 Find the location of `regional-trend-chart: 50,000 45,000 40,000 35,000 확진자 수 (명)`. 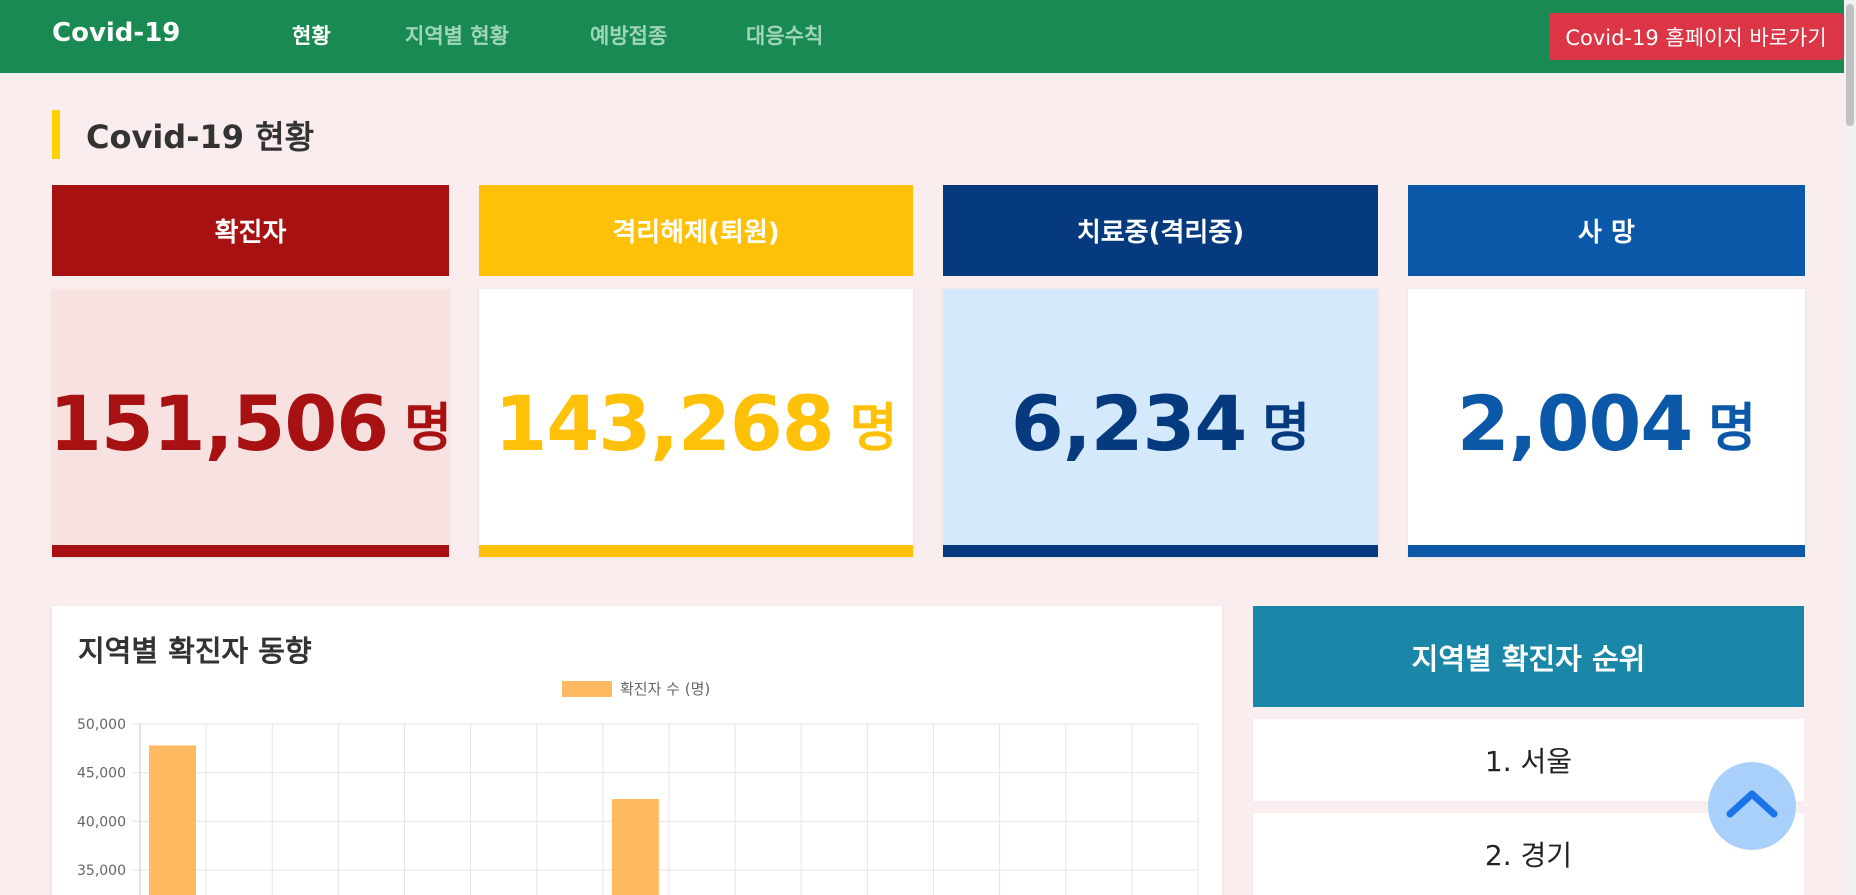

regional-trend-chart: 50,000 45,000 40,000 35,000 확진자 수 (명) is located at coordinates (638, 787).